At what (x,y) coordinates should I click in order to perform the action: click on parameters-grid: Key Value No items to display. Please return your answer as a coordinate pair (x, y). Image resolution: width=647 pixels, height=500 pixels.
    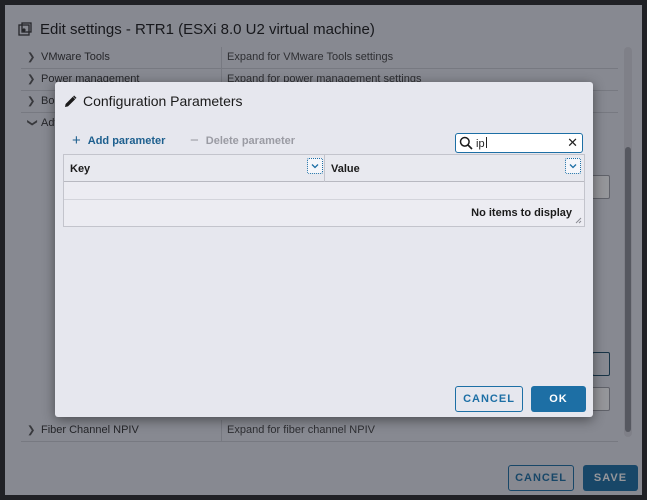
    Looking at the image, I should click on (324, 190).